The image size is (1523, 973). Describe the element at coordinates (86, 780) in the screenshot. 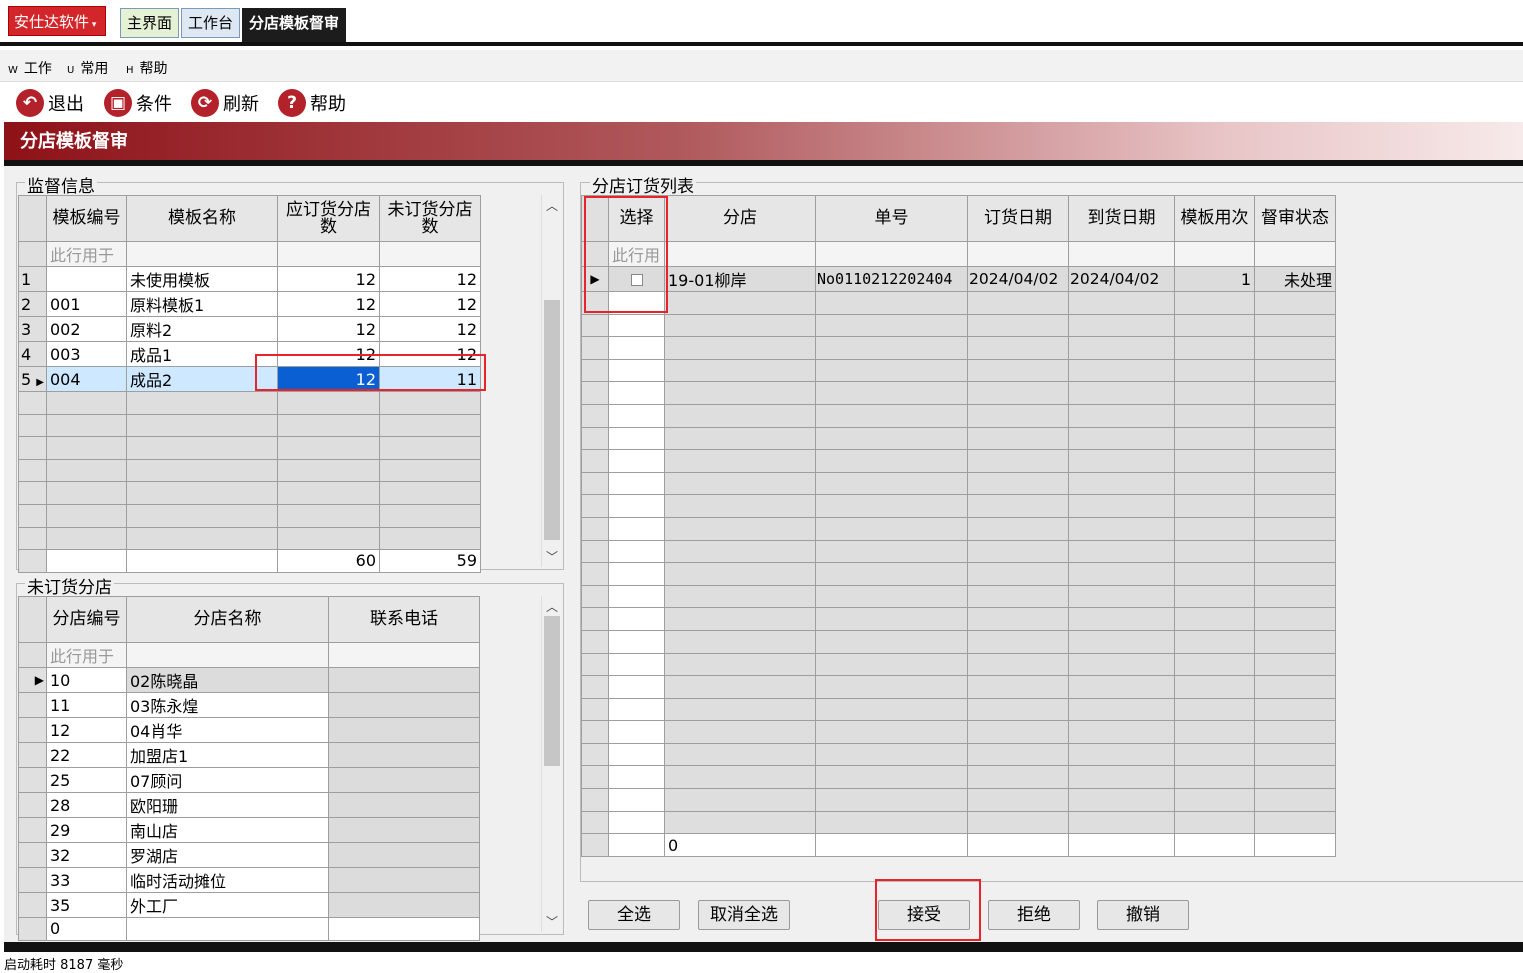

I see `cell-code: 25` at that location.